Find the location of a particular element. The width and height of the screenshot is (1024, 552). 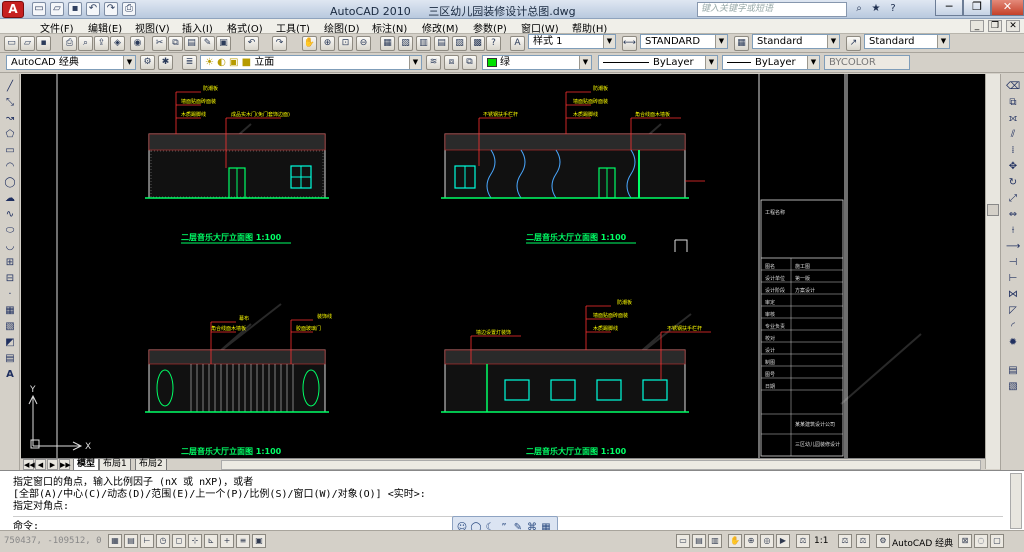

doc-close-button: ✕ is located at coordinates (1013, 26).